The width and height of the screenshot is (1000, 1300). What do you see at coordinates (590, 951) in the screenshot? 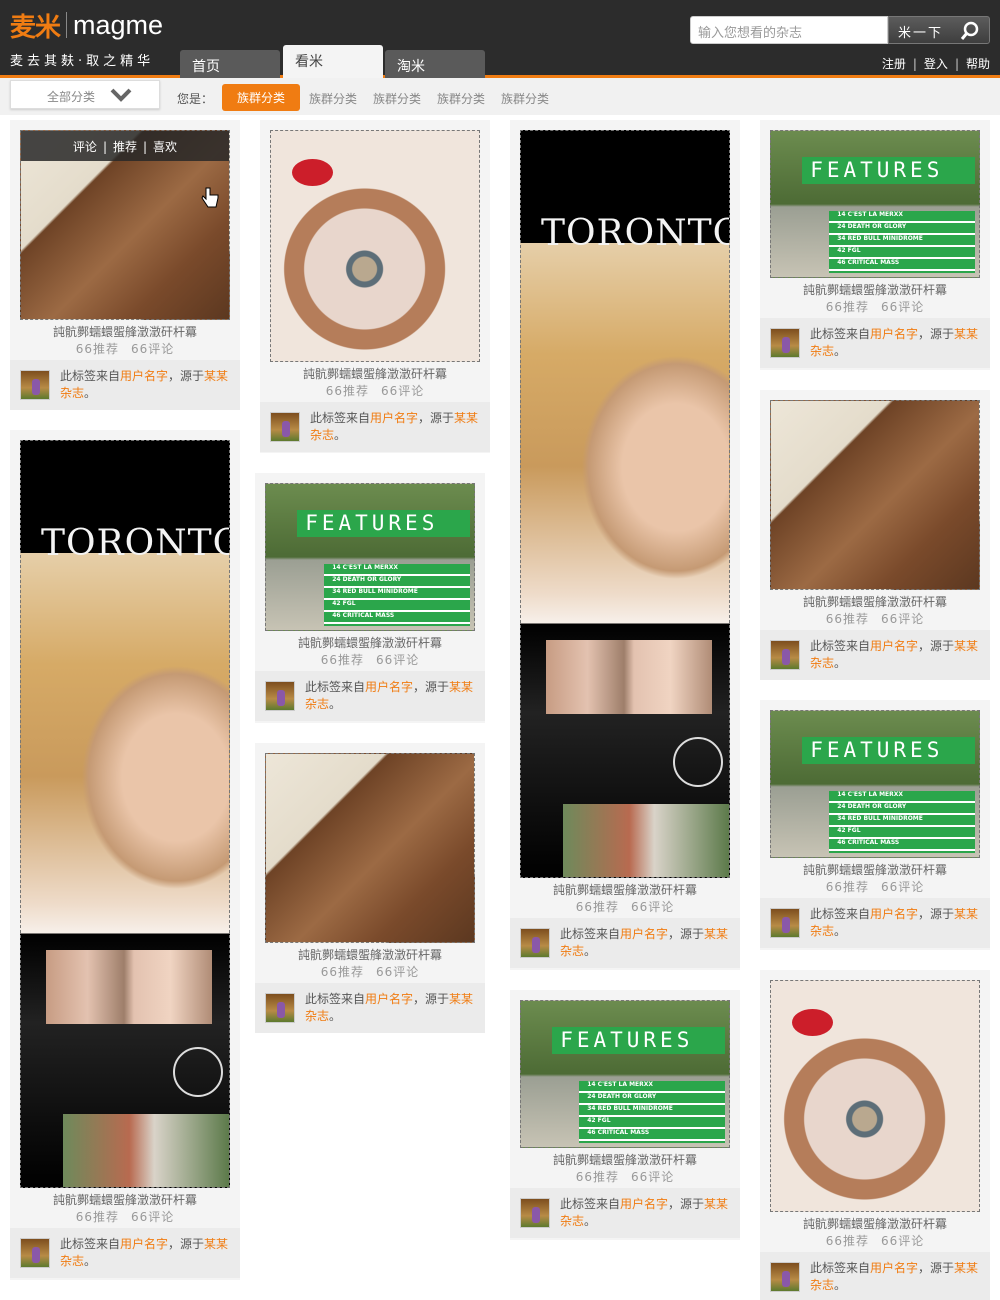
I see `tag-source-end: 。` at bounding box center [590, 951].